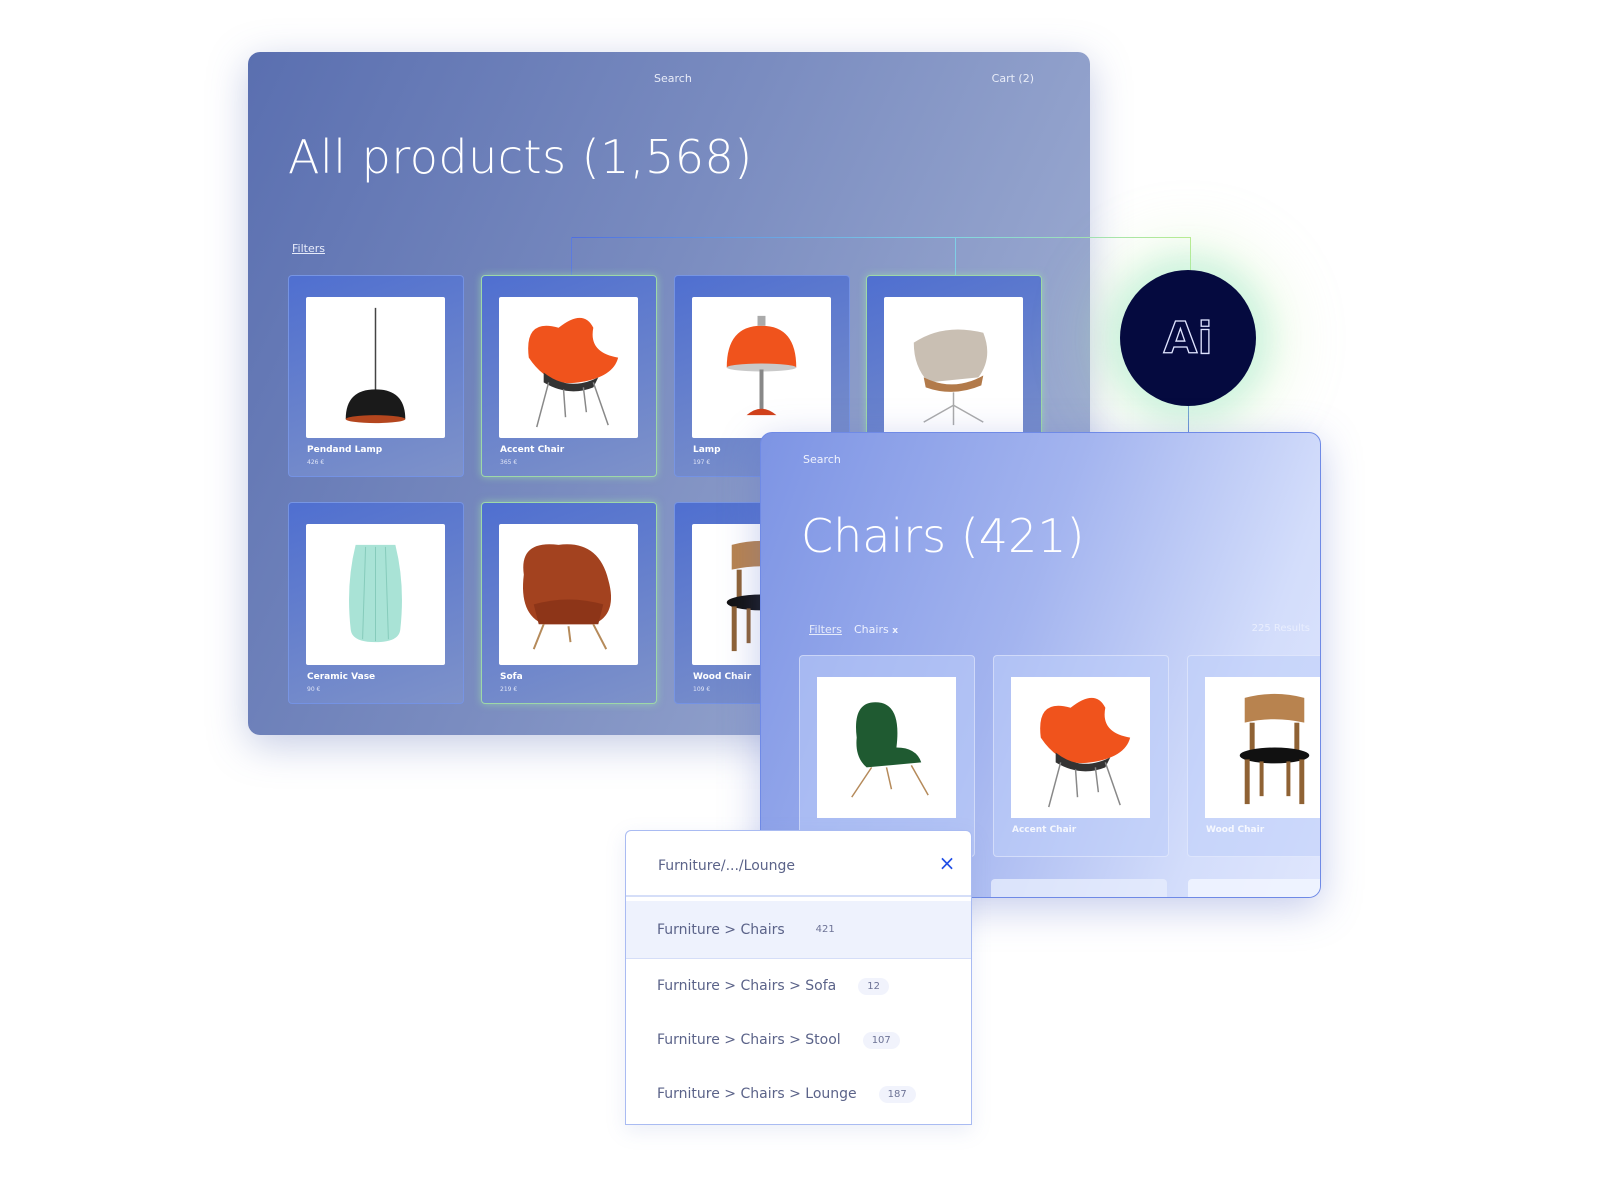 This screenshot has height=1200, width=1600. I want to click on category-option: Furniture > Chairs > Stool 107, so click(798, 1040).